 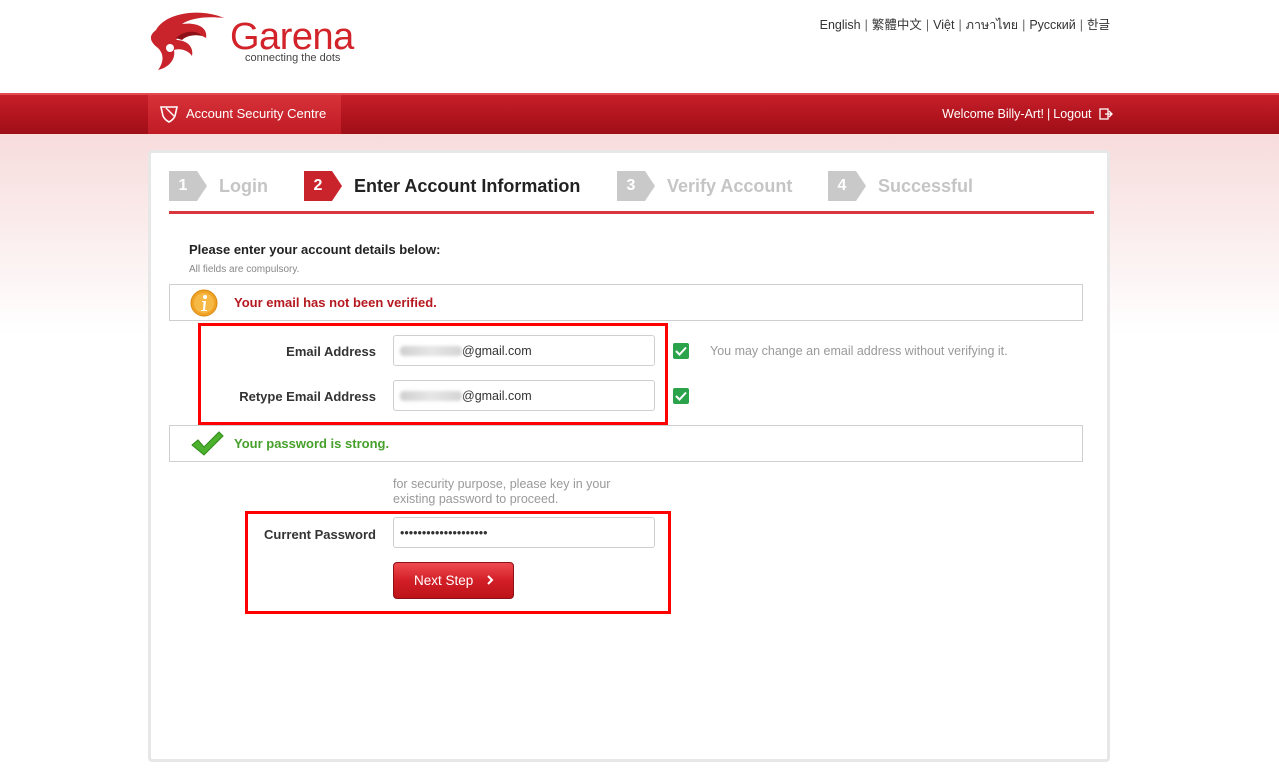 I want to click on password-section-highlight, so click(x=458, y=562).